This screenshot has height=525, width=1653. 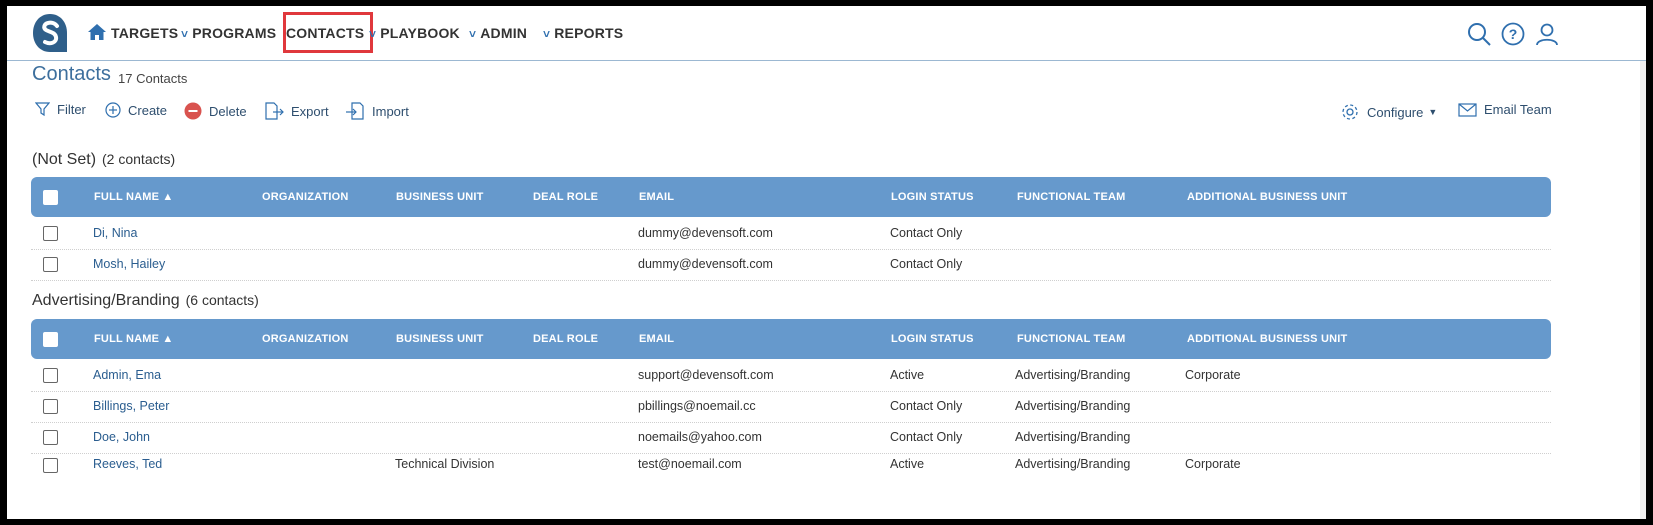 I want to click on search-icon, so click(x=1479, y=34).